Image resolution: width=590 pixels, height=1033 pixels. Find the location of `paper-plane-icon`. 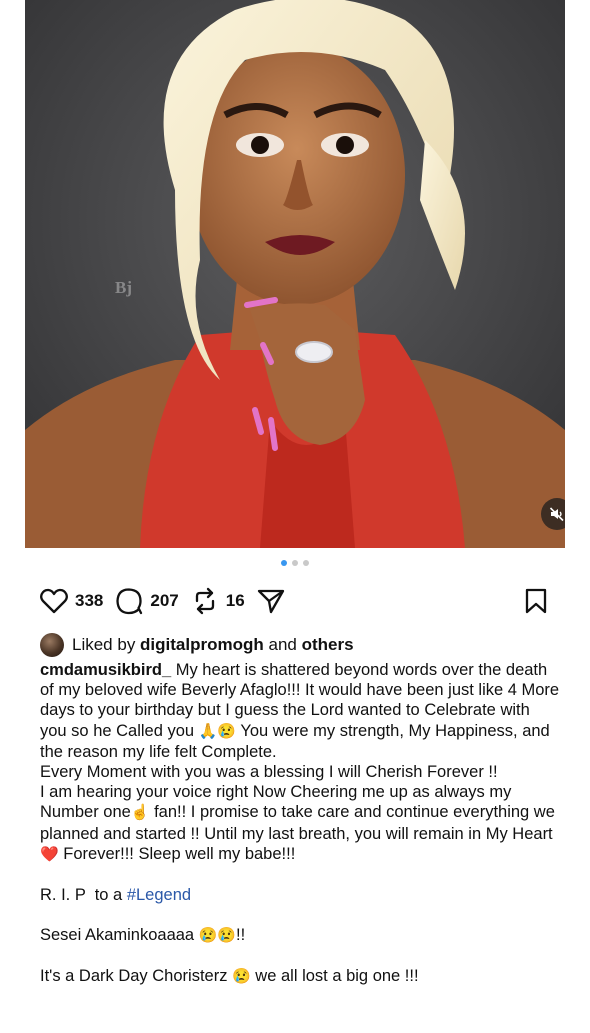

paper-plane-icon is located at coordinates (270, 601).